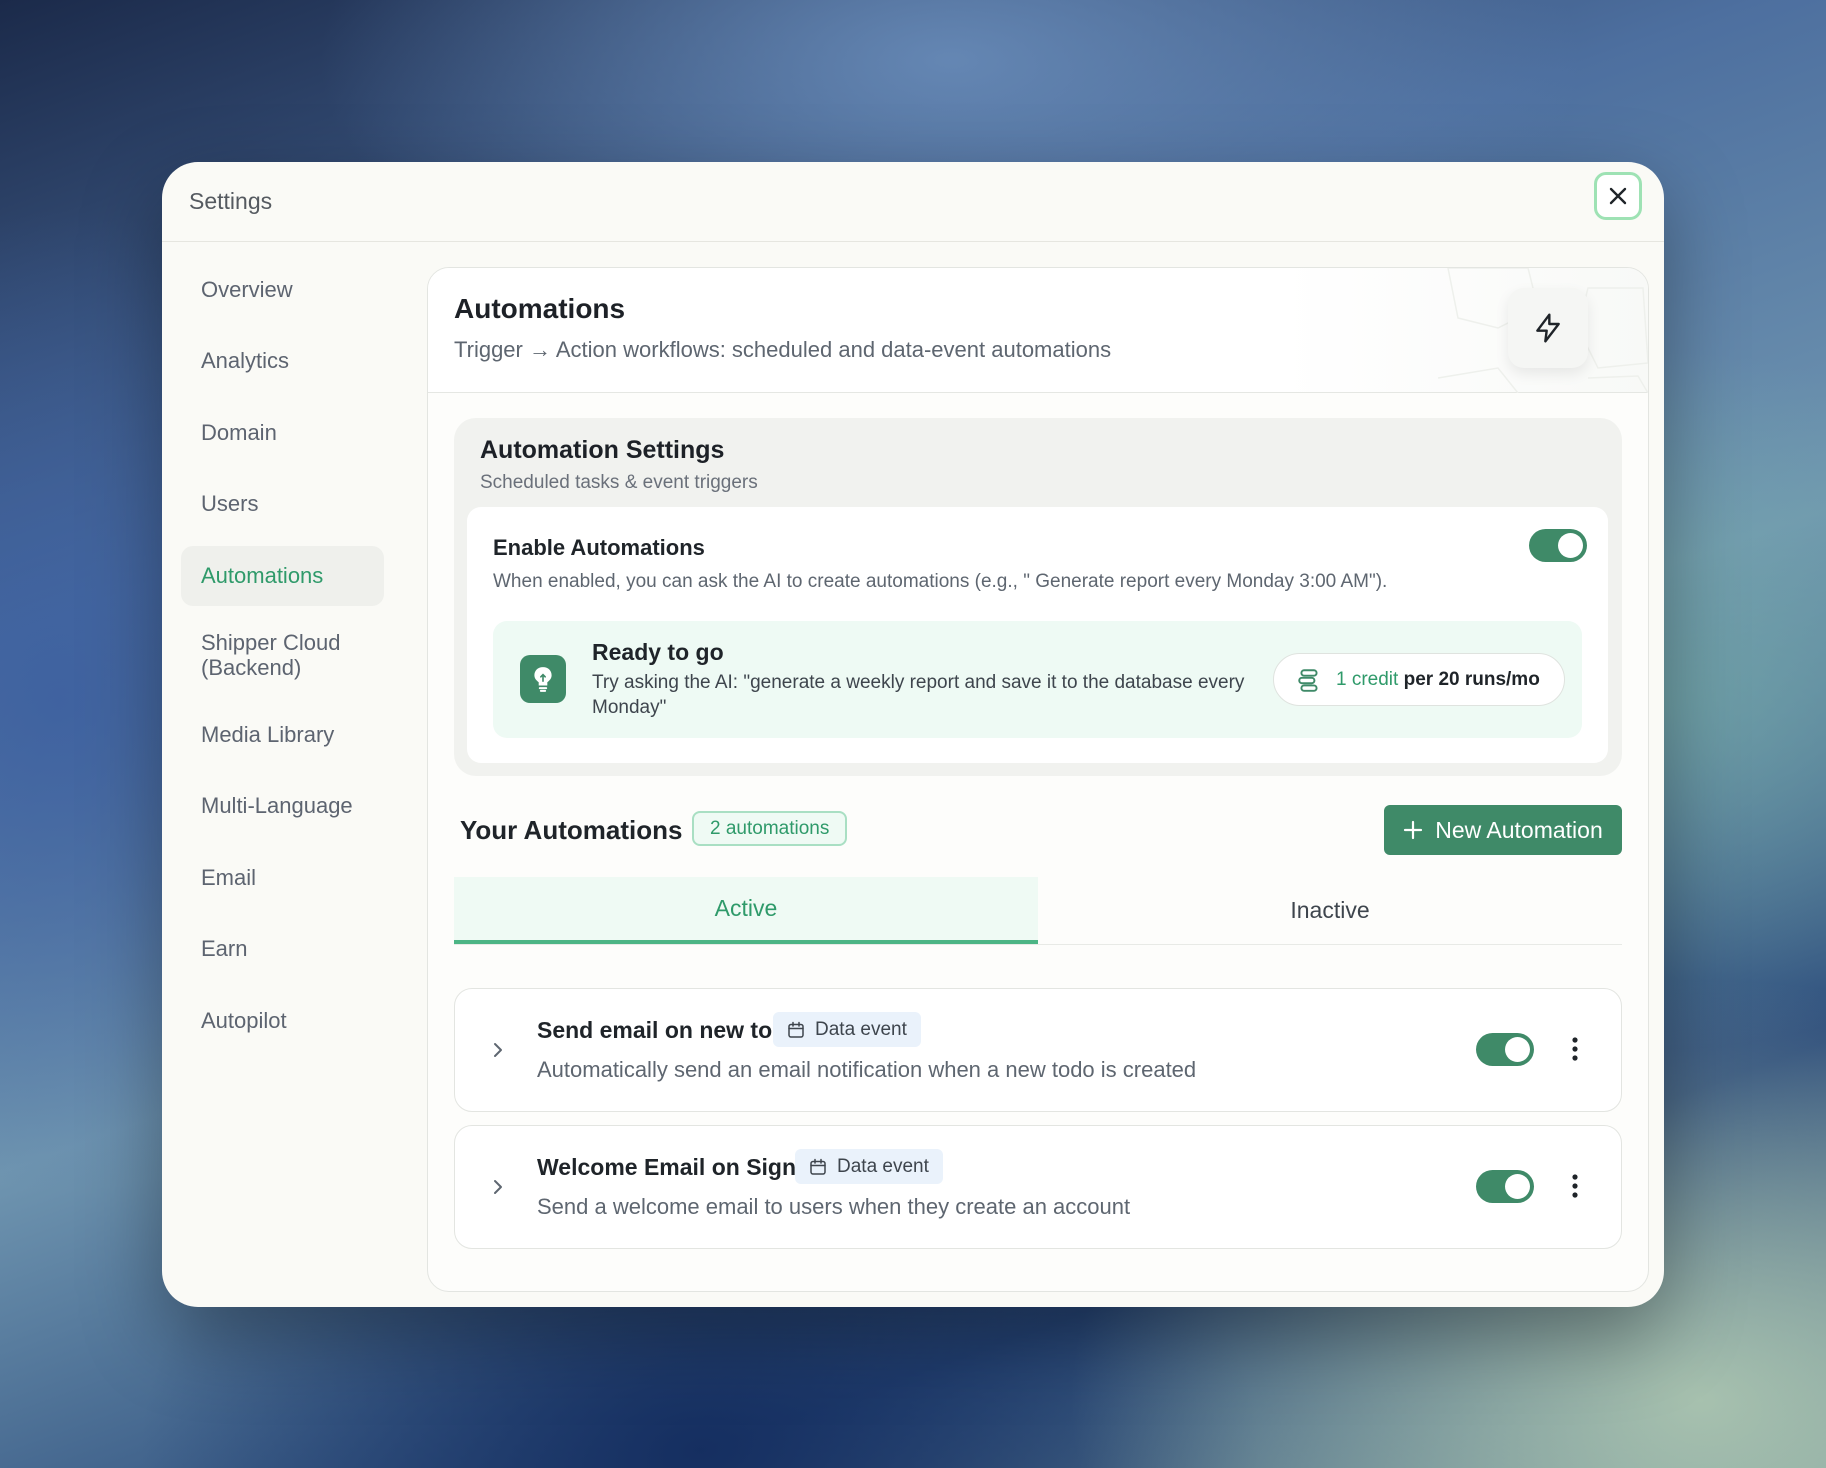 This screenshot has height=1468, width=1826. What do you see at coordinates (282, 735) in the screenshot?
I see `sidebar-item-media-library: Media Library` at bounding box center [282, 735].